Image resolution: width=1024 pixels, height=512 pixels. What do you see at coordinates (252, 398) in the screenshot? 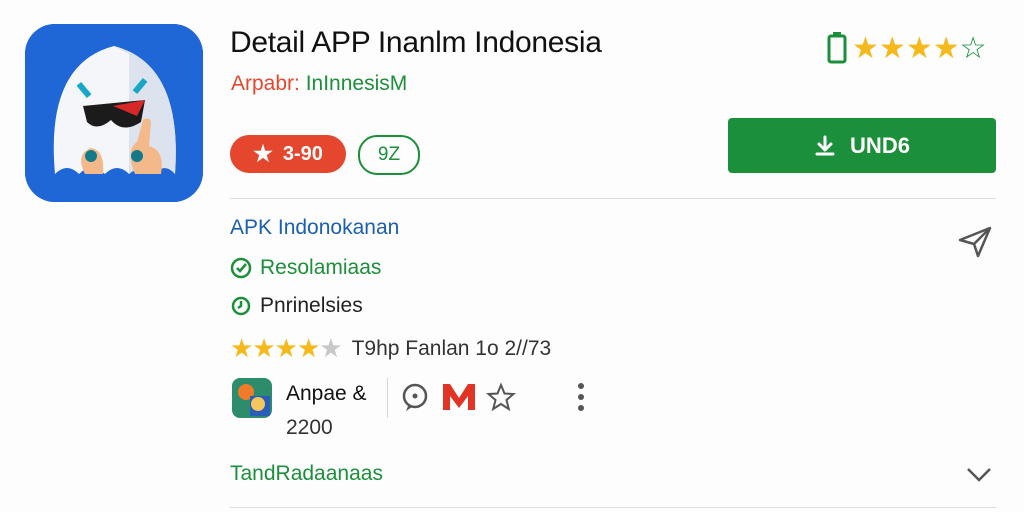
I see `avatar` at bounding box center [252, 398].